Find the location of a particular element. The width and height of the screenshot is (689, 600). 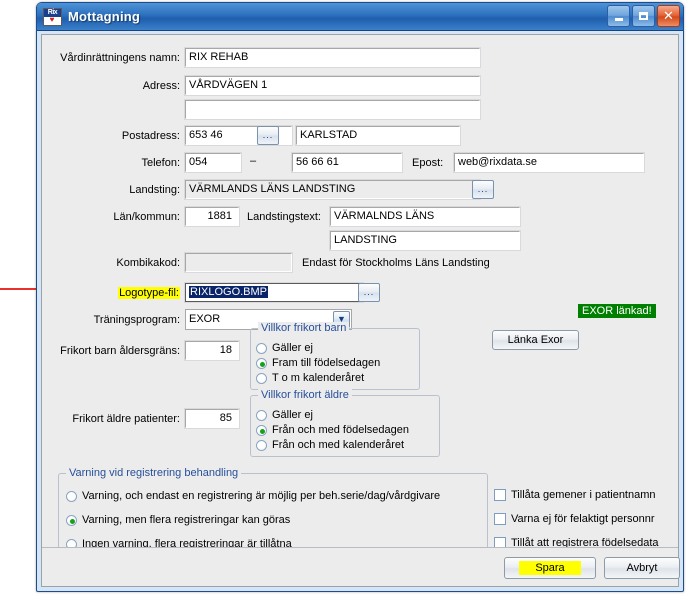

county-council-input: VÄRMLANDS LÄNS LANDSTING is located at coordinates (332, 189).